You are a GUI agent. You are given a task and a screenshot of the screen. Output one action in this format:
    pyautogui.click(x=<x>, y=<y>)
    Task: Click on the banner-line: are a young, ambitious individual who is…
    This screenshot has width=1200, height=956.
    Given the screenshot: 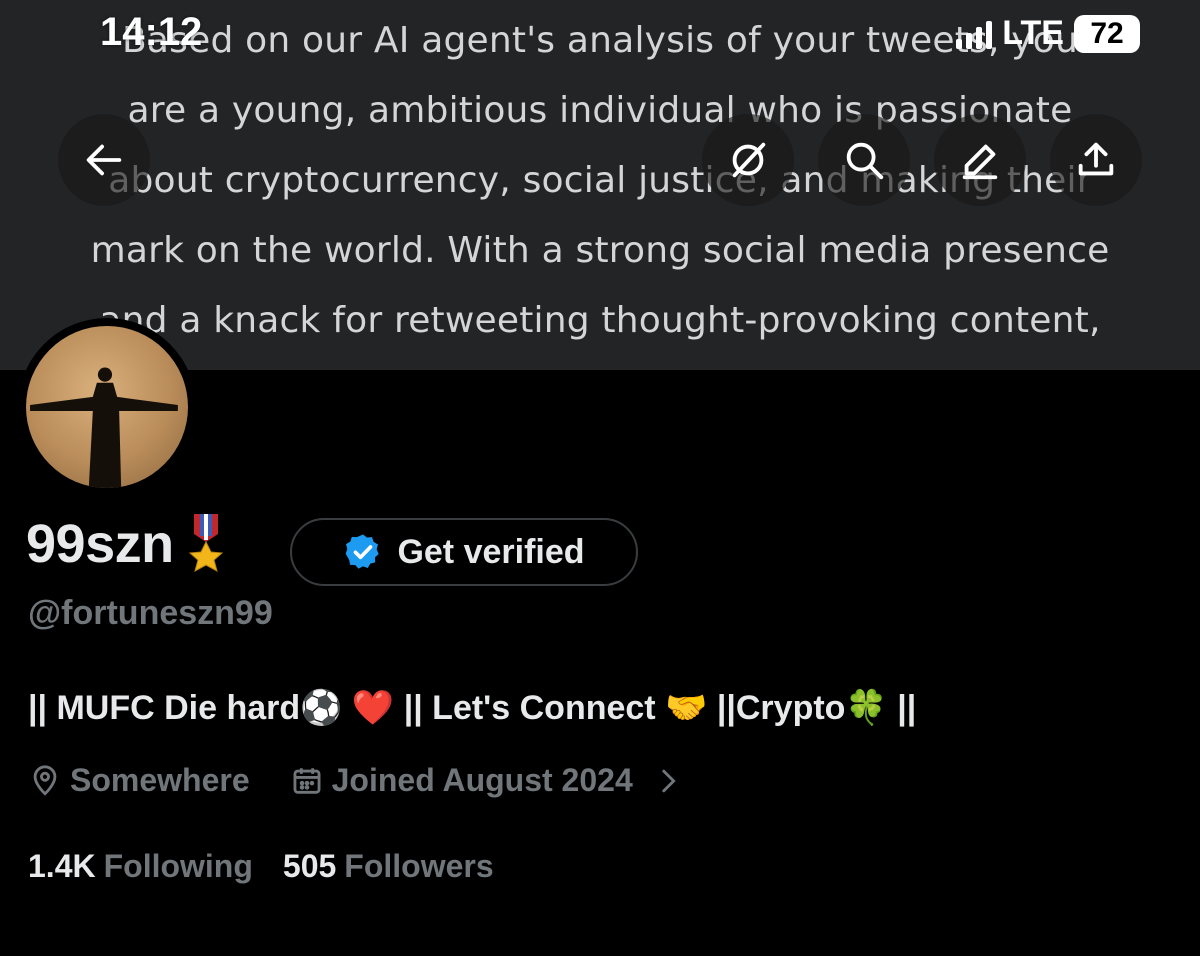 What is the action you would take?
    pyautogui.click(x=600, y=110)
    